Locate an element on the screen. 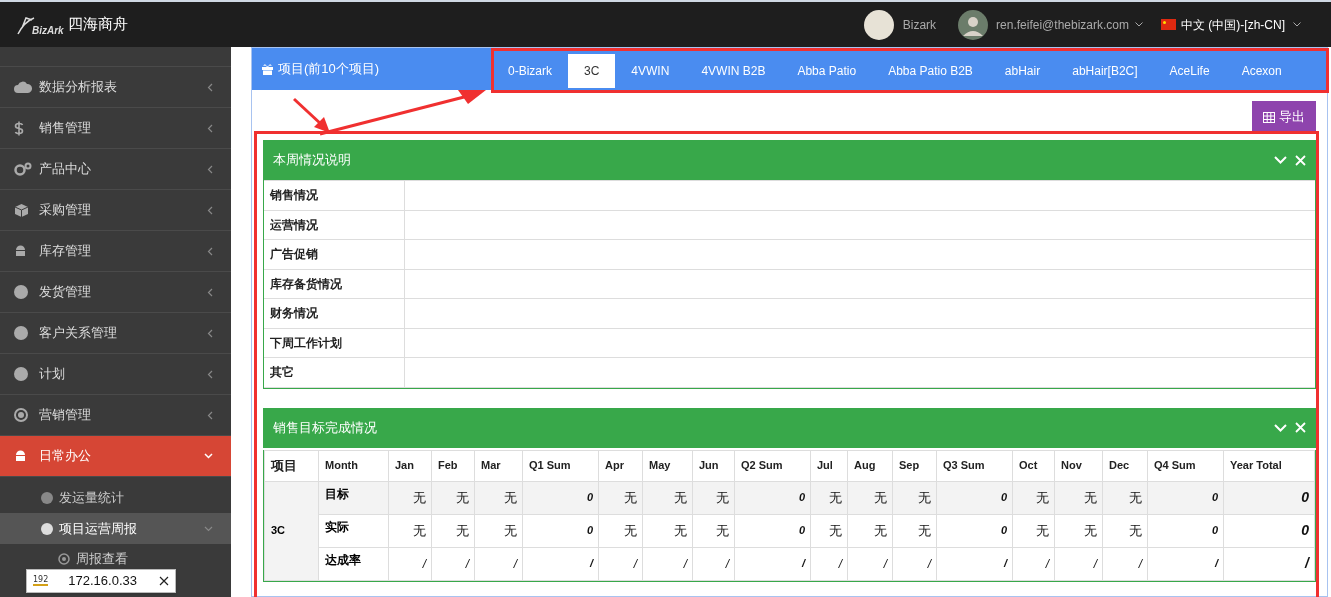  column-header: May is located at coordinates (667, 465).